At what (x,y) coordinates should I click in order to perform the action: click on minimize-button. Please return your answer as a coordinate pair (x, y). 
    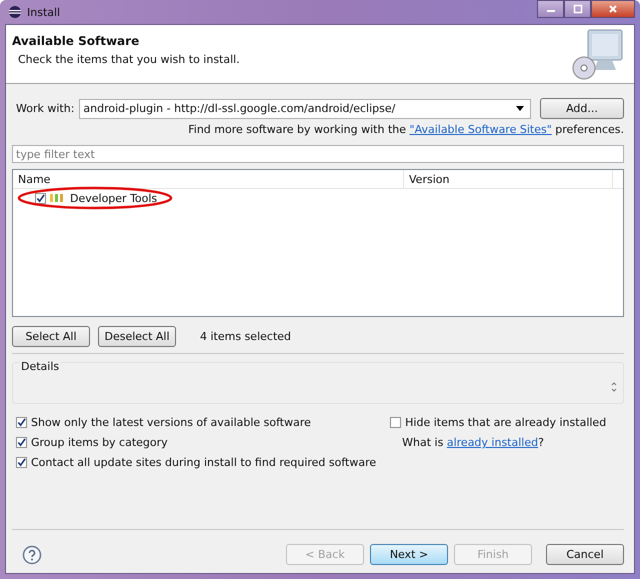
    Looking at the image, I should click on (550, 9).